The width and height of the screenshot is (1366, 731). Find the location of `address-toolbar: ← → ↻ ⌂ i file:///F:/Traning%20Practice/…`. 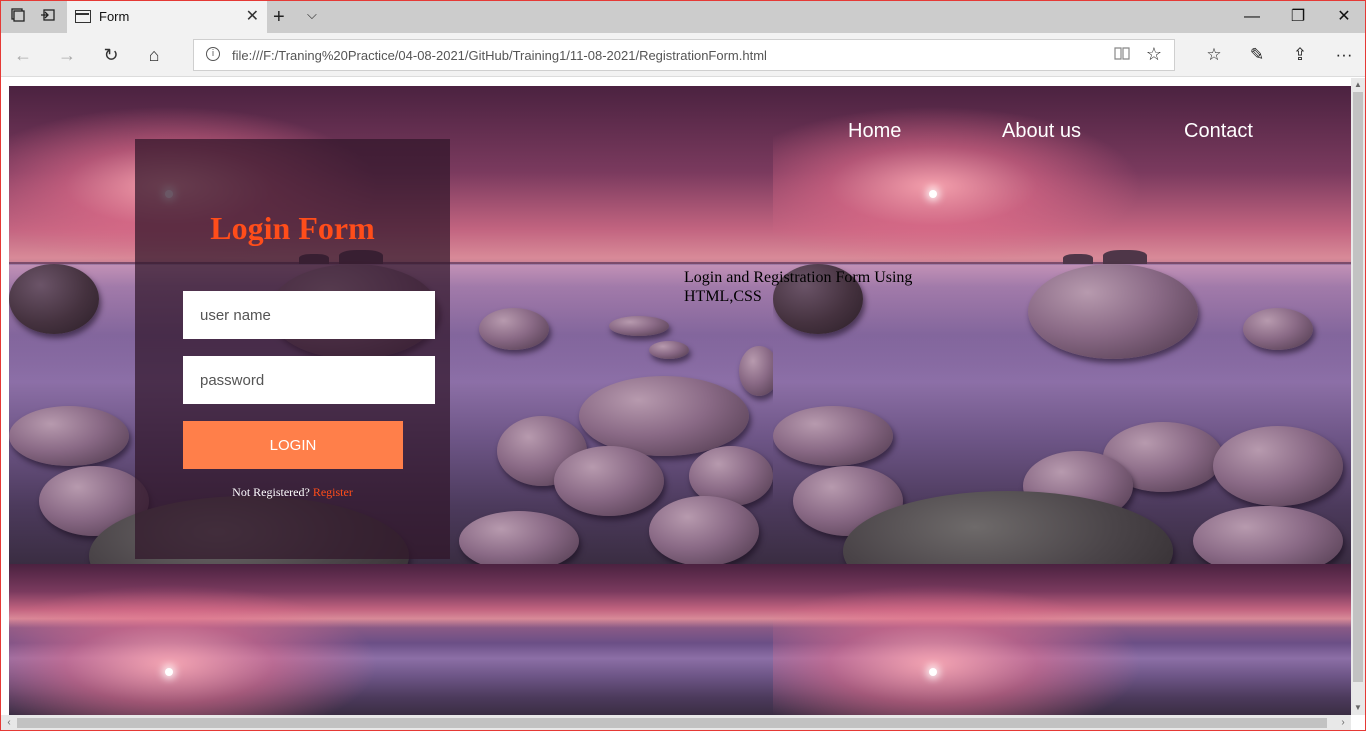

address-toolbar: ← → ↻ ⌂ i file:///F:/Traning%20Practice/… is located at coordinates (683, 55).